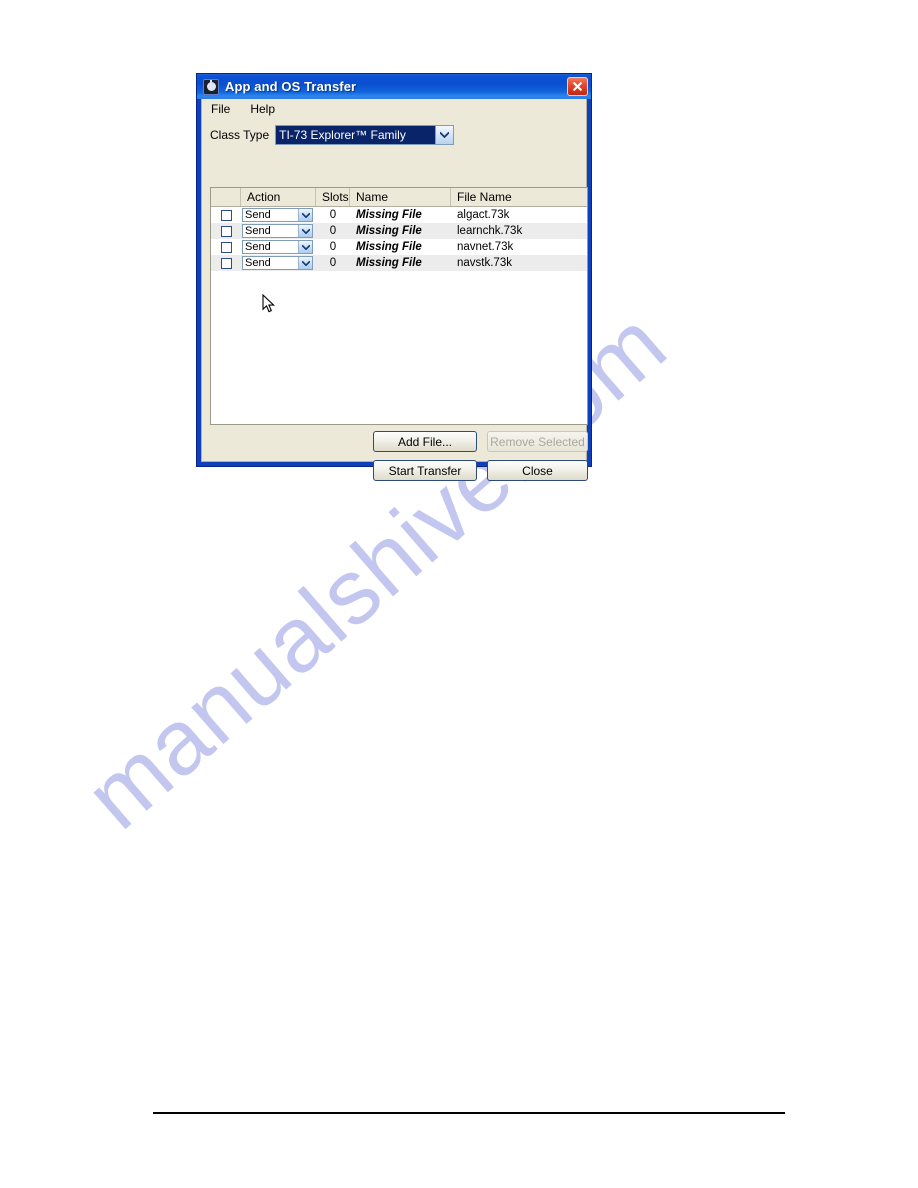 Image resolution: width=918 pixels, height=1188 pixels. What do you see at coordinates (394, 108) in the screenshot?
I see `menu-bar: File Help` at bounding box center [394, 108].